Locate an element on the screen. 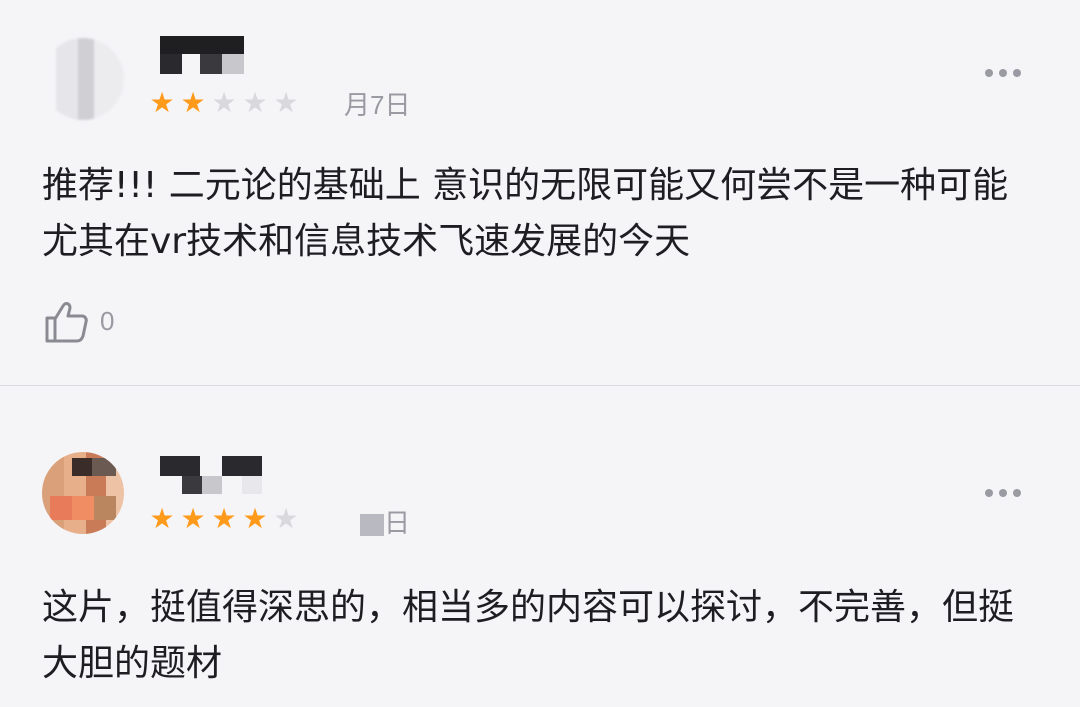 Image resolution: width=1080 pixels, height=707 pixels. date-redacted is located at coordinates (372, 525).